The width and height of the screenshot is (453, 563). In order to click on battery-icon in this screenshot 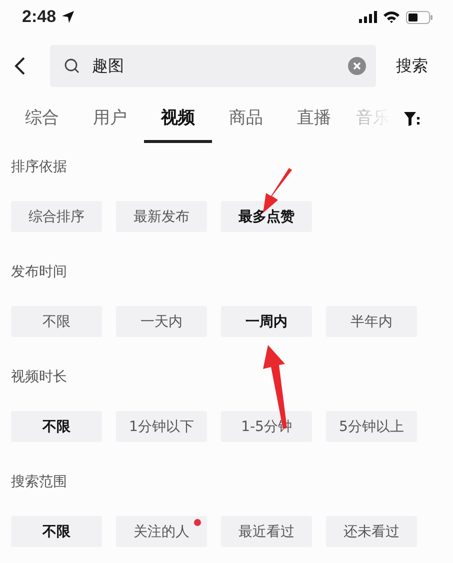, I will do `click(419, 17)`.